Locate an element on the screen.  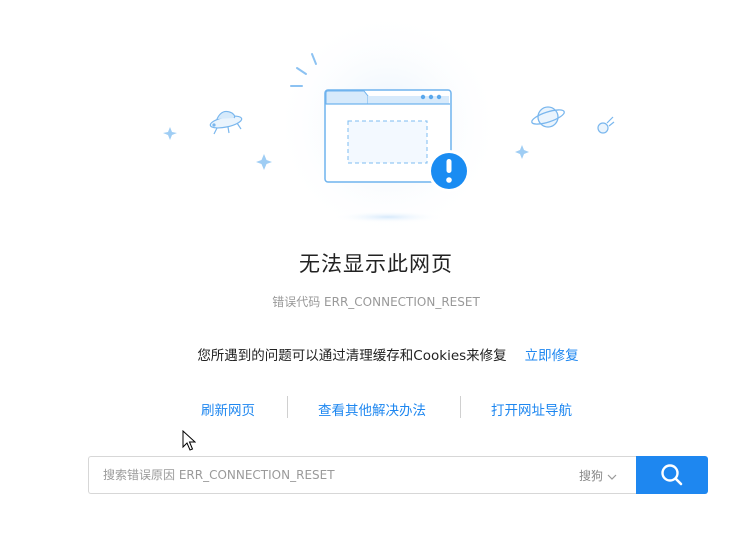
search-bar: 搜狗 is located at coordinates (398, 475).